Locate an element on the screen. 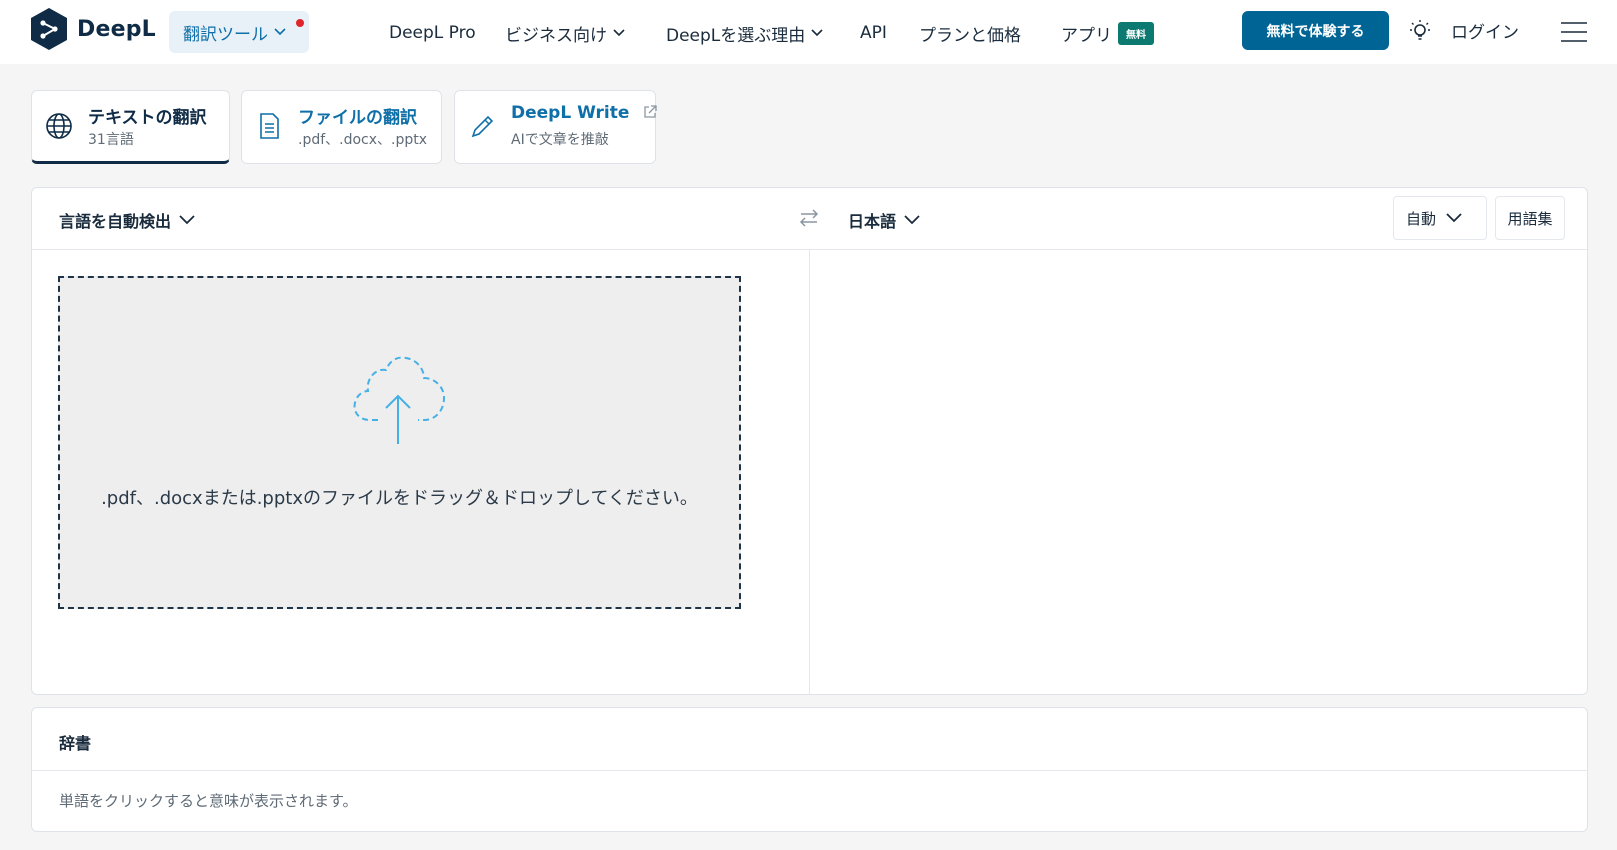 The width and height of the screenshot is (1617, 850). tab-deepl-write: DeepL Write AIで文章を推敲 is located at coordinates (555, 127).